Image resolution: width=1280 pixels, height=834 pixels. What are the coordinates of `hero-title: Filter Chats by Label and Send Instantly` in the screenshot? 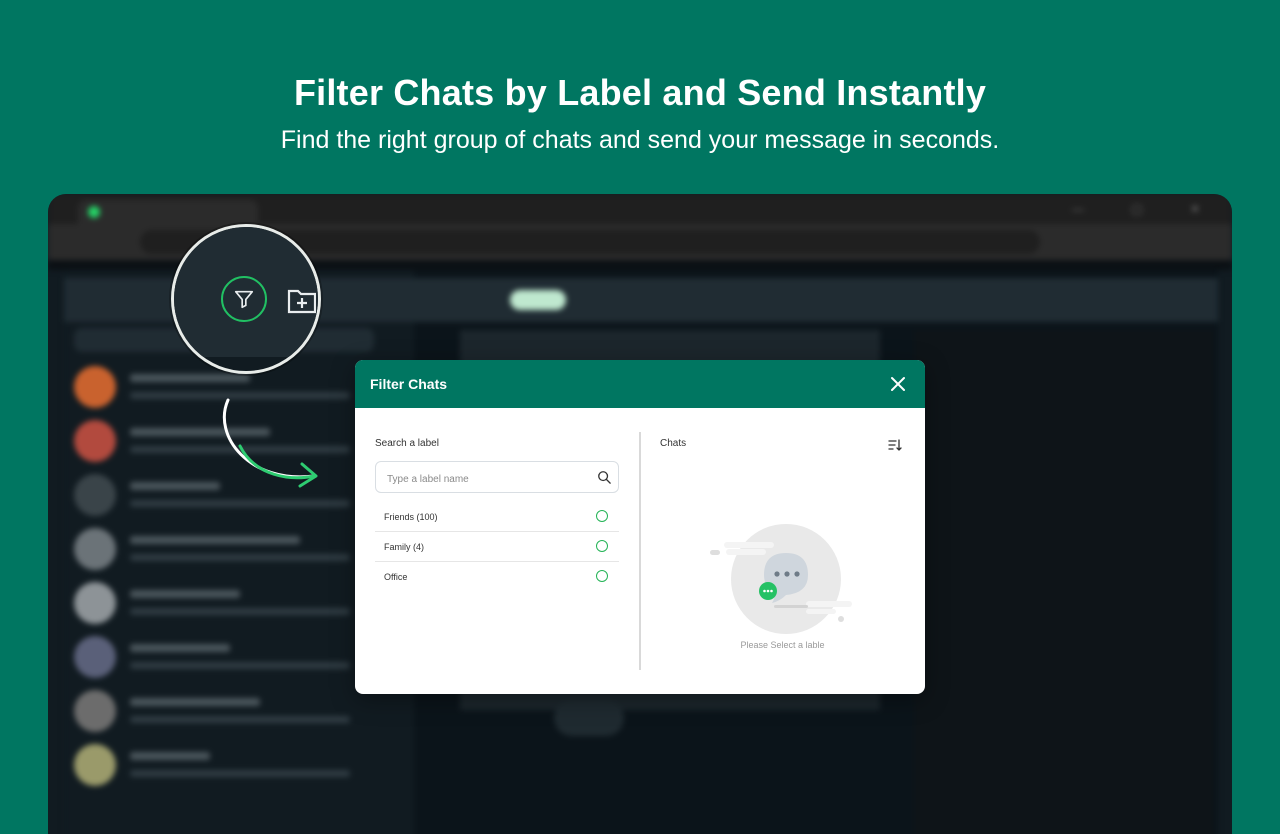 It's located at (640, 92).